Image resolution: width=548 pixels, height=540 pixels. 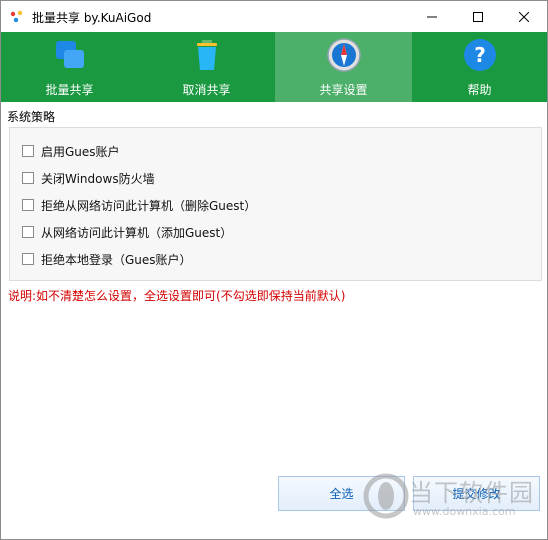 What do you see at coordinates (341, 493) in the screenshot?
I see `select-all-button: 全选` at bounding box center [341, 493].